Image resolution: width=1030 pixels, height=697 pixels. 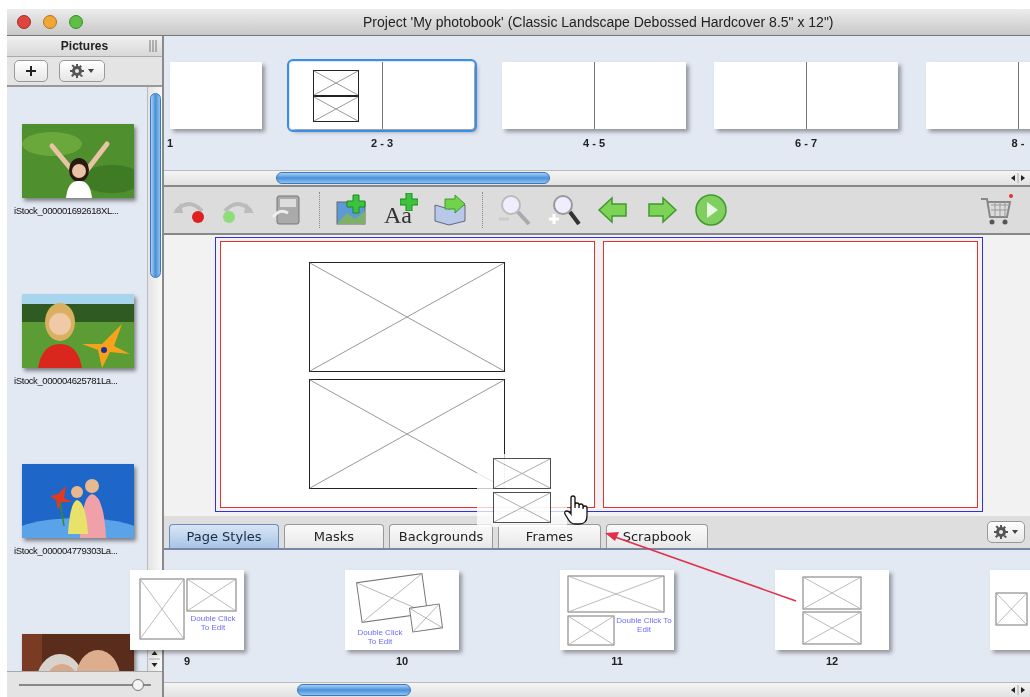 I want to click on spread-label: 2 - 3, so click(x=382, y=143).